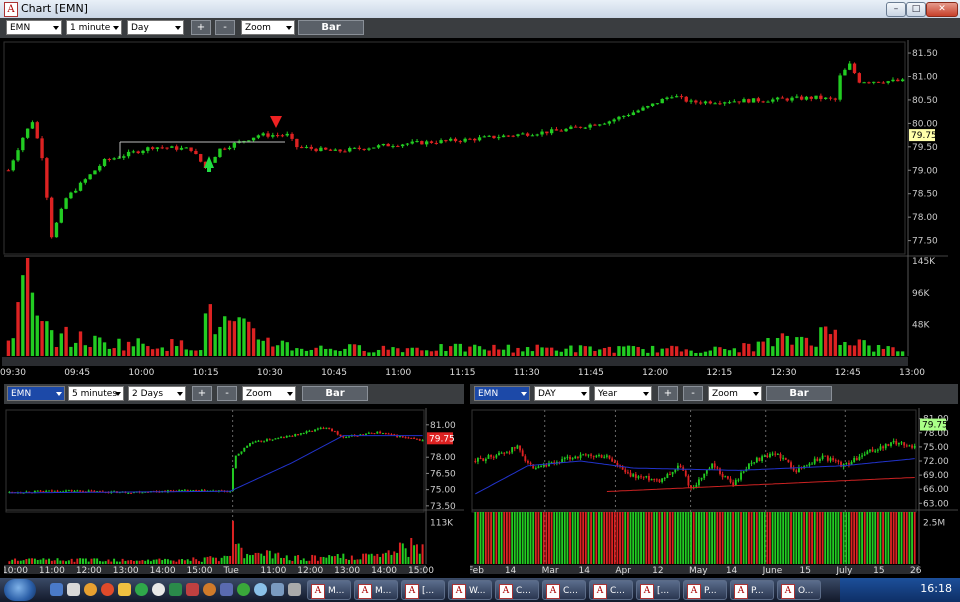  Describe the element at coordinates (209, 589) in the screenshot. I see `firefox-icon` at that location.